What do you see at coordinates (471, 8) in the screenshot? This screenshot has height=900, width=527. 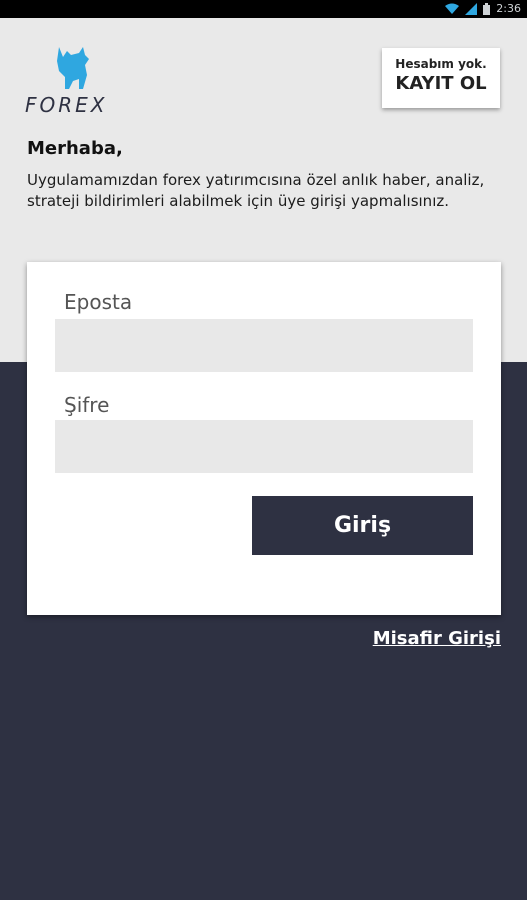 I see `signal-icon` at bounding box center [471, 8].